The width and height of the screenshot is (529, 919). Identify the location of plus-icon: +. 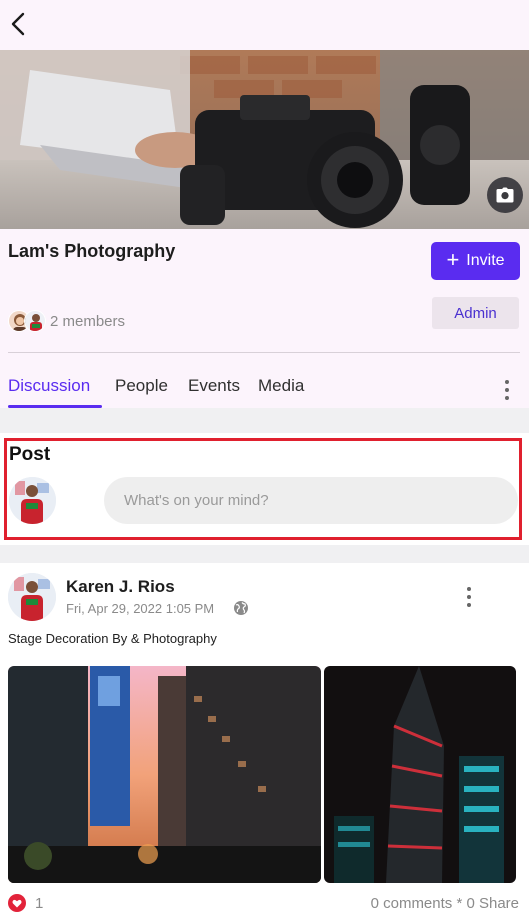
(453, 259).